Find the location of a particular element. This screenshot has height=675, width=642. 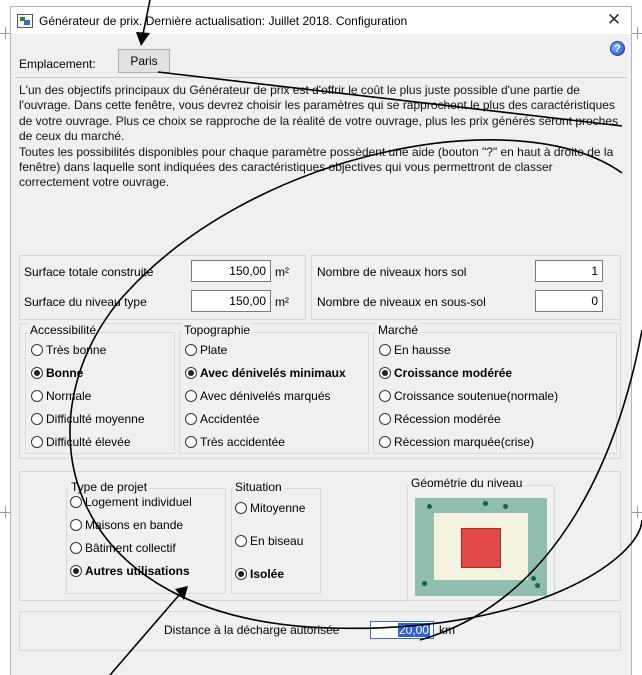

radio-label: Croissance modérée is located at coordinates (453, 373).